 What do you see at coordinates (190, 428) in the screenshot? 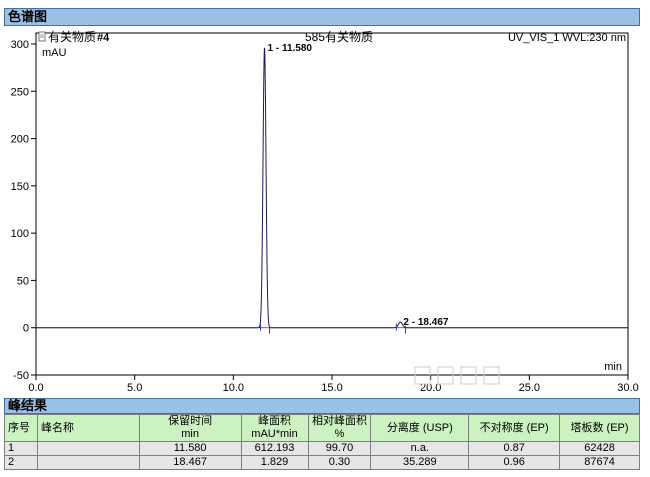
I see `col-header-retention-time: 保留时间 min` at bounding box center [190, 428].